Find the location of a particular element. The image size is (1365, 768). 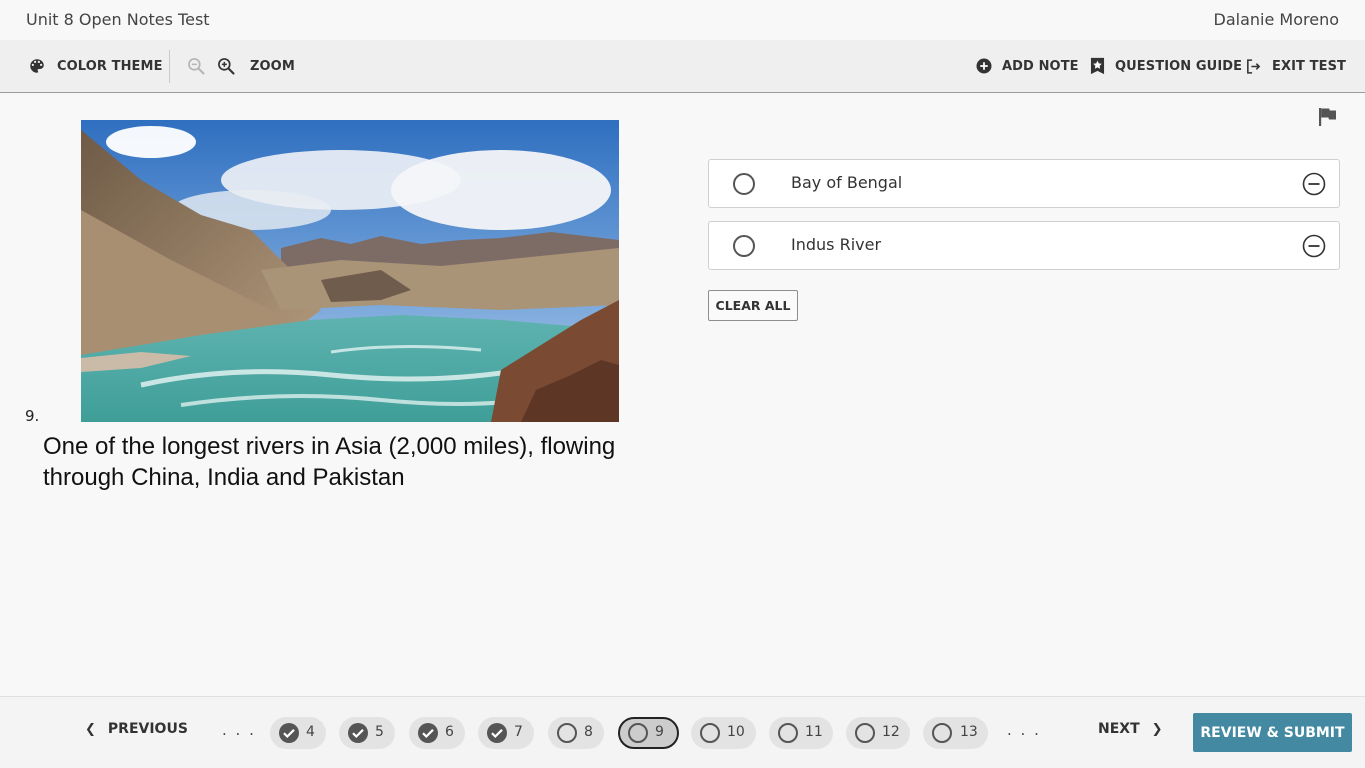

previous-label: PREVIOUS is located at coordinates (147, 729).